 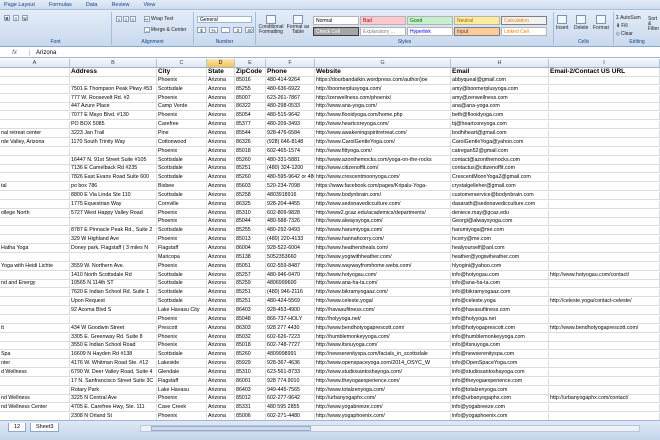 What do you see at coordinates (182, 310) in the screenshot?
I see `cell: Lake Havasu City` at bounding box center [182, 310].